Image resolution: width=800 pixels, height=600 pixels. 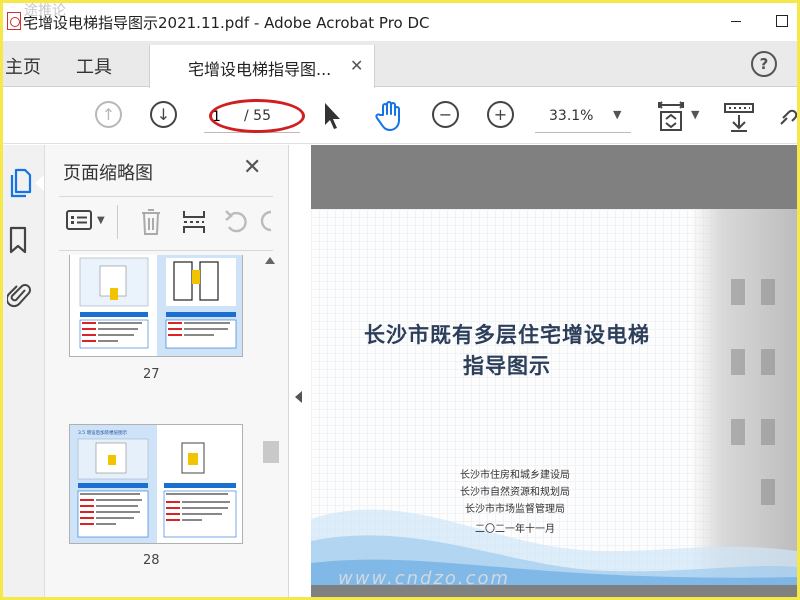 What do you see at coordinates (19, 295) in the screenshot?
I see `attachment-icon` at bounding box center [19, 295].